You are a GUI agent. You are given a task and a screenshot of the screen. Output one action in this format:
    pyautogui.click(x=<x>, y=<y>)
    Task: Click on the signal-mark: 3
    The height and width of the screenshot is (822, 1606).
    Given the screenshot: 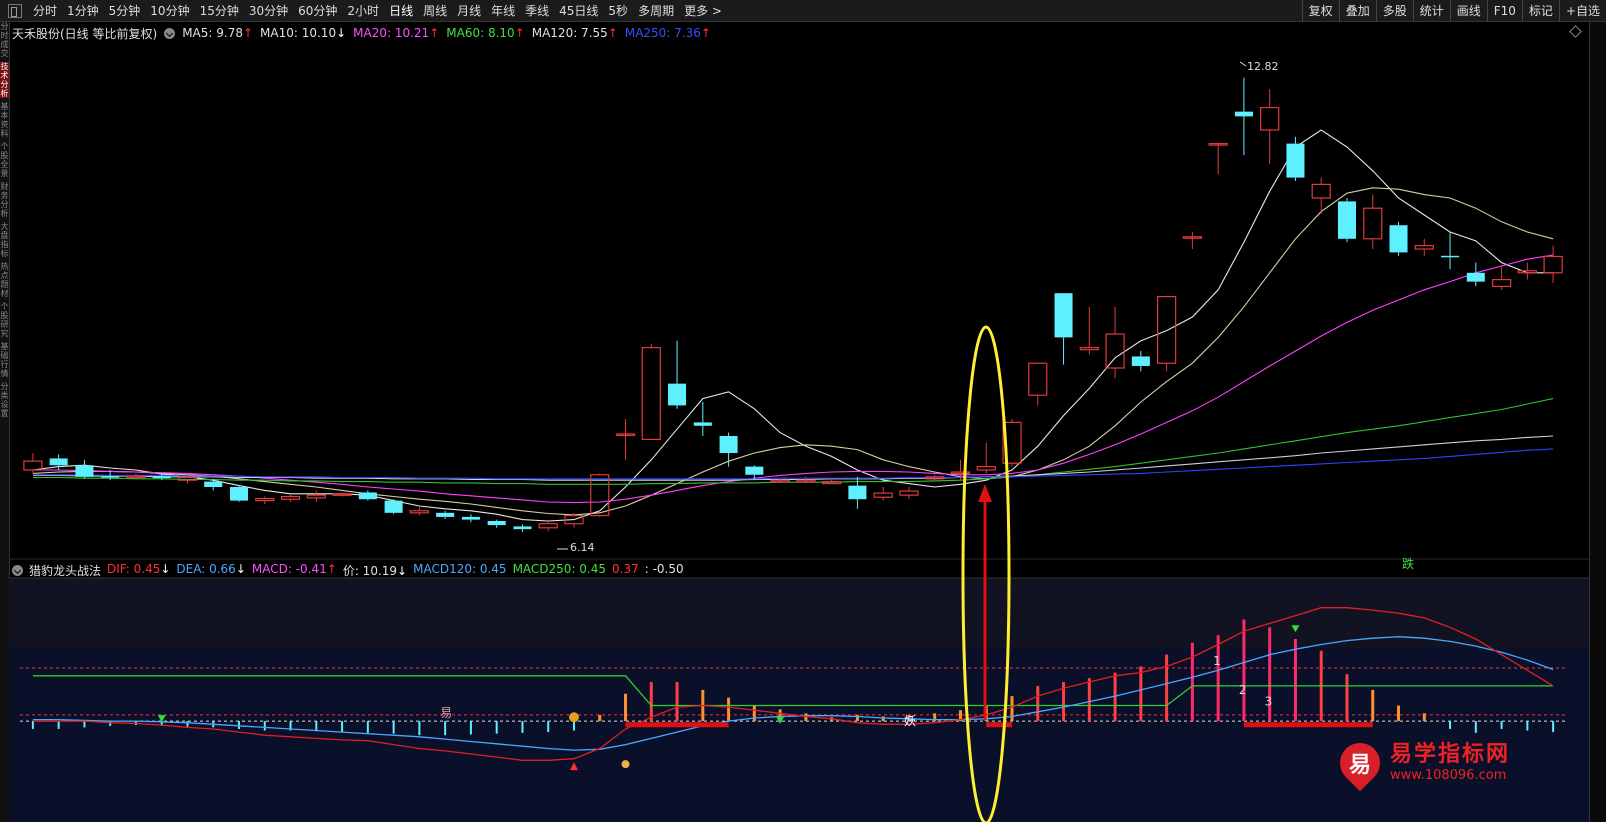 What is the action you would take?
    pyautogui.click(x=1269, y=702)
    